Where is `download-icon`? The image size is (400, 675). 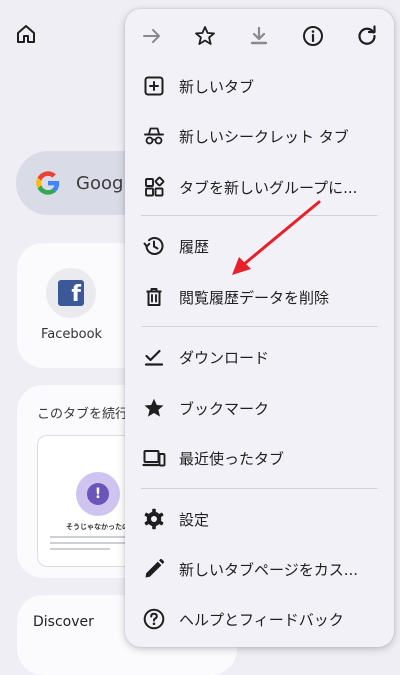
download-icon is located at coordinates (259, 36).